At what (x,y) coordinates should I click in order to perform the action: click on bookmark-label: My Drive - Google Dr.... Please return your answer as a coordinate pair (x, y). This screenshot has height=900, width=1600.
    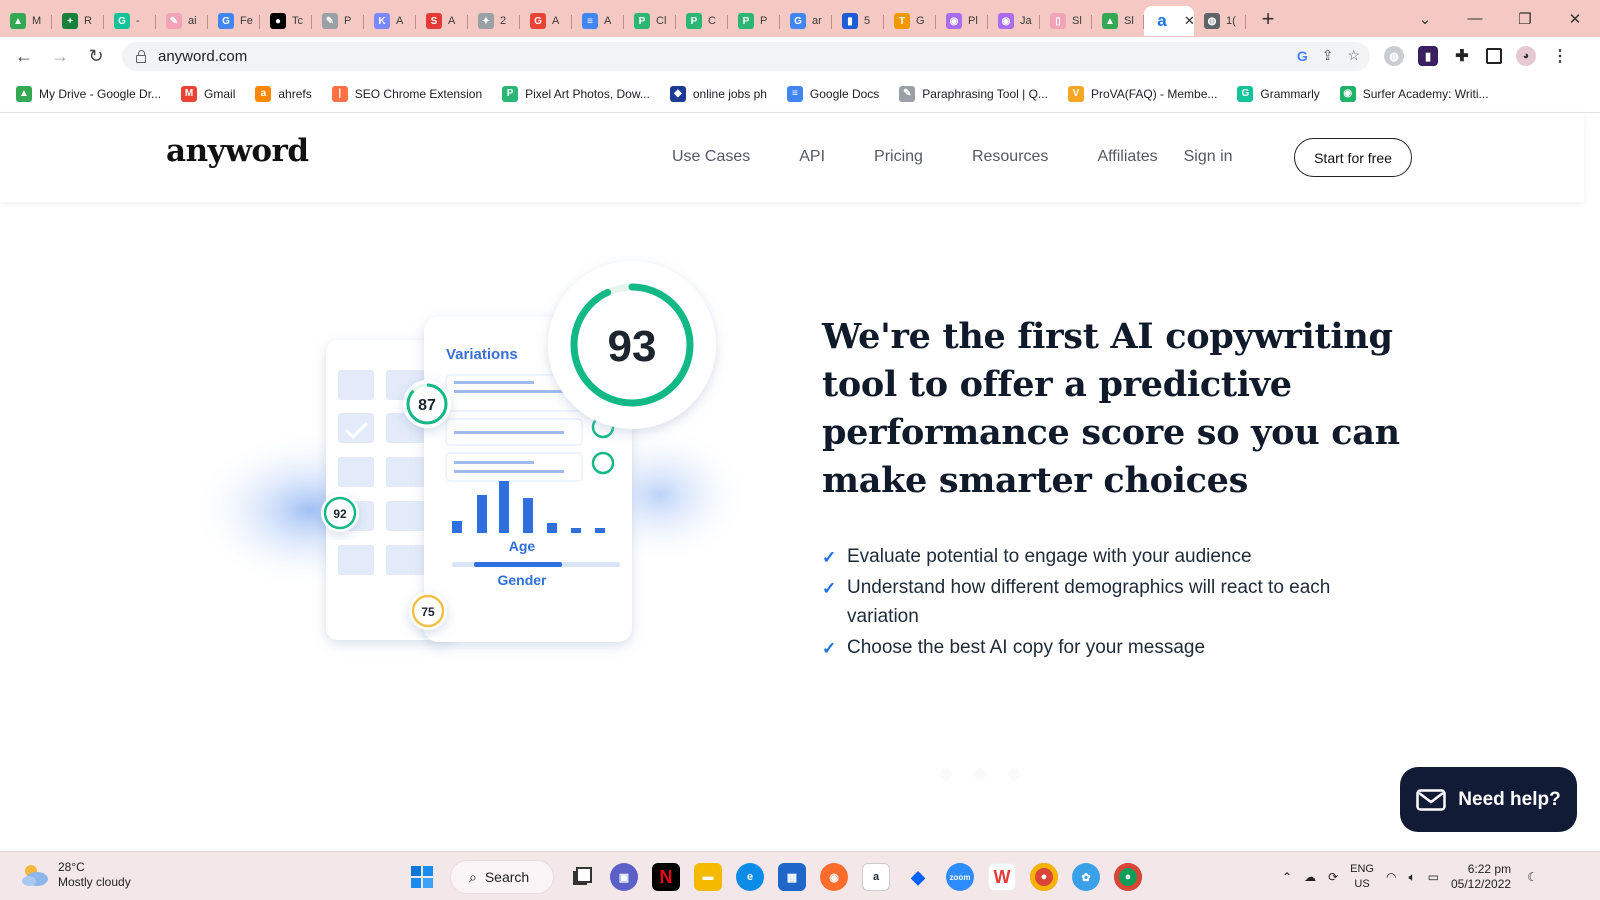
    Looking at the image, I should click on (100, 93).